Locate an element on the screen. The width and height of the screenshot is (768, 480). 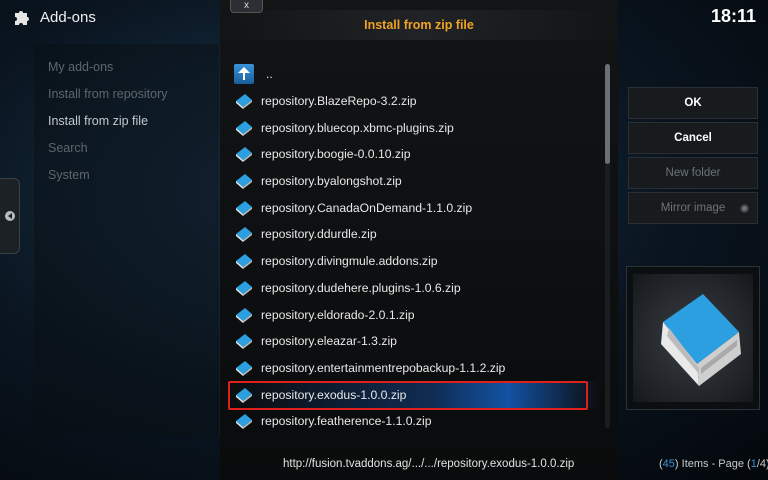
scrollbar-thumb is located at coordinates (607, 114).